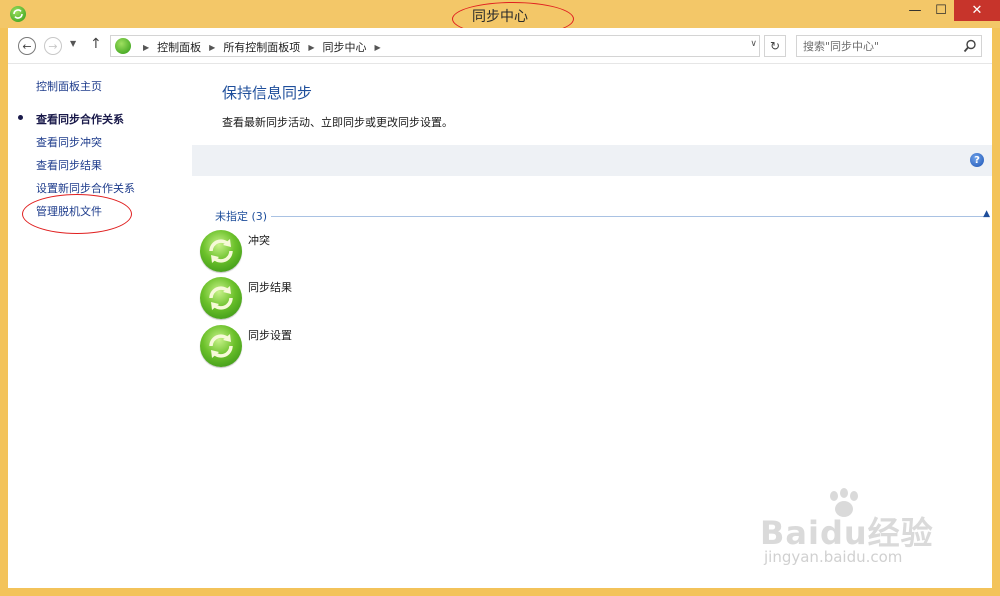 The image size is (1000, 596). I want to click on sidebar-item-view-partnerships: 查看同步合作关系, so click(80, 119).